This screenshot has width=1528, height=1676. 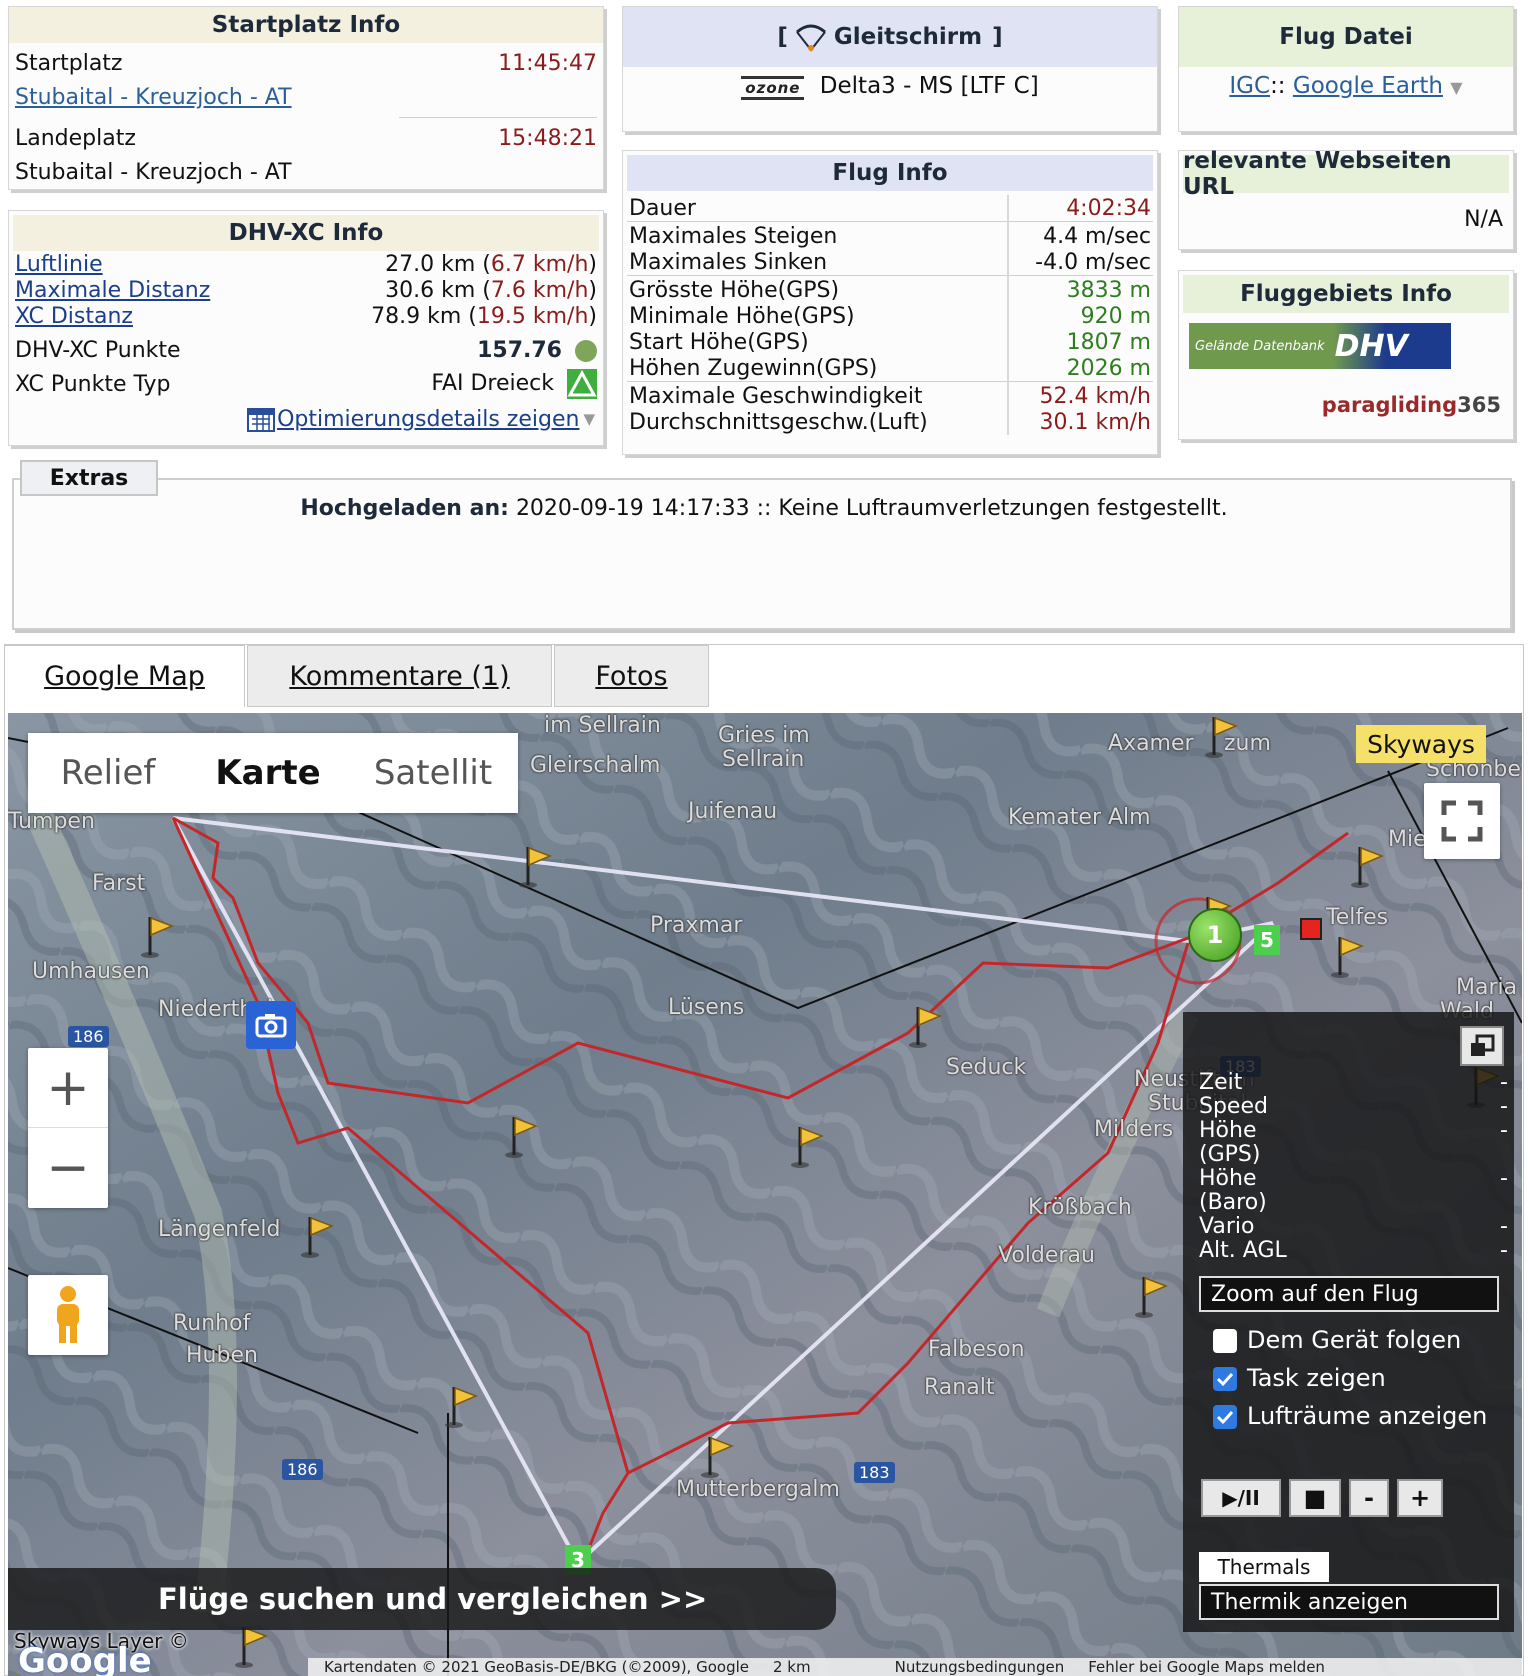 I want to click on fluggebiet-title: Fluggebiets Info, so click(x=1346, y=294).